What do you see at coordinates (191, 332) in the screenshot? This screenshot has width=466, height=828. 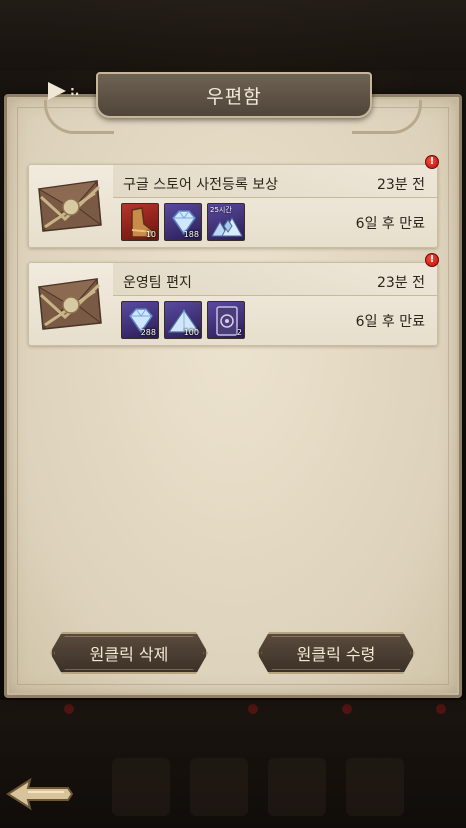 I see `reward-qty: 100` at bounding box center [191, 332].